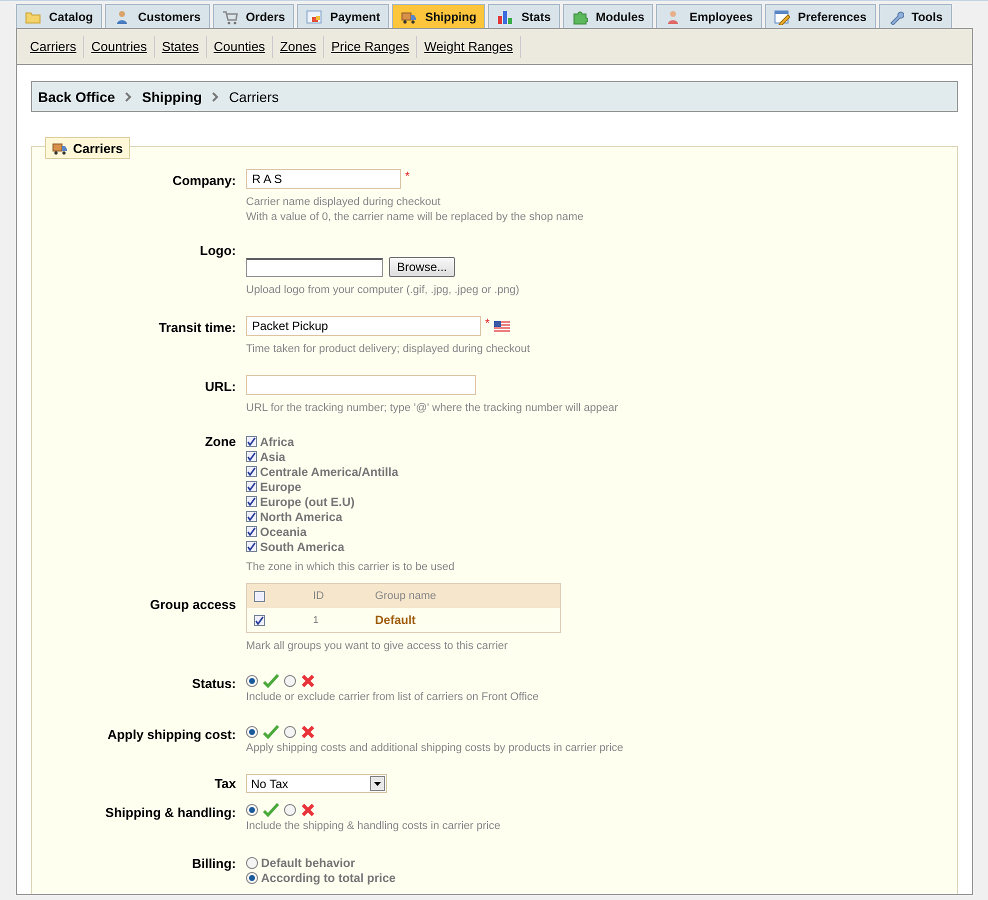  What do you see at coordinates (220, 387) in the screenshot?
I see `field-label: URL:` at bounding box center [220, 387].